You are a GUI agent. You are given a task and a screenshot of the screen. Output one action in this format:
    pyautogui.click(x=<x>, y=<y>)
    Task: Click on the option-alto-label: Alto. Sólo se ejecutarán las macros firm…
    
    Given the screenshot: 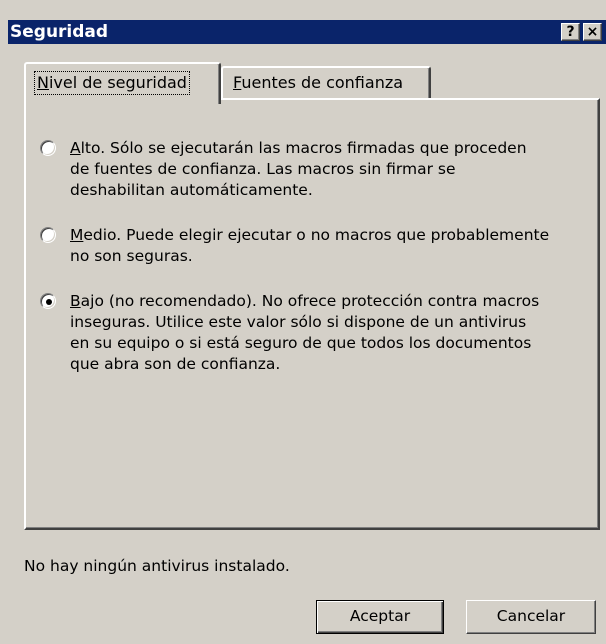 What is the action you would take?
    pyautogui.click(x=298, y=169)
    